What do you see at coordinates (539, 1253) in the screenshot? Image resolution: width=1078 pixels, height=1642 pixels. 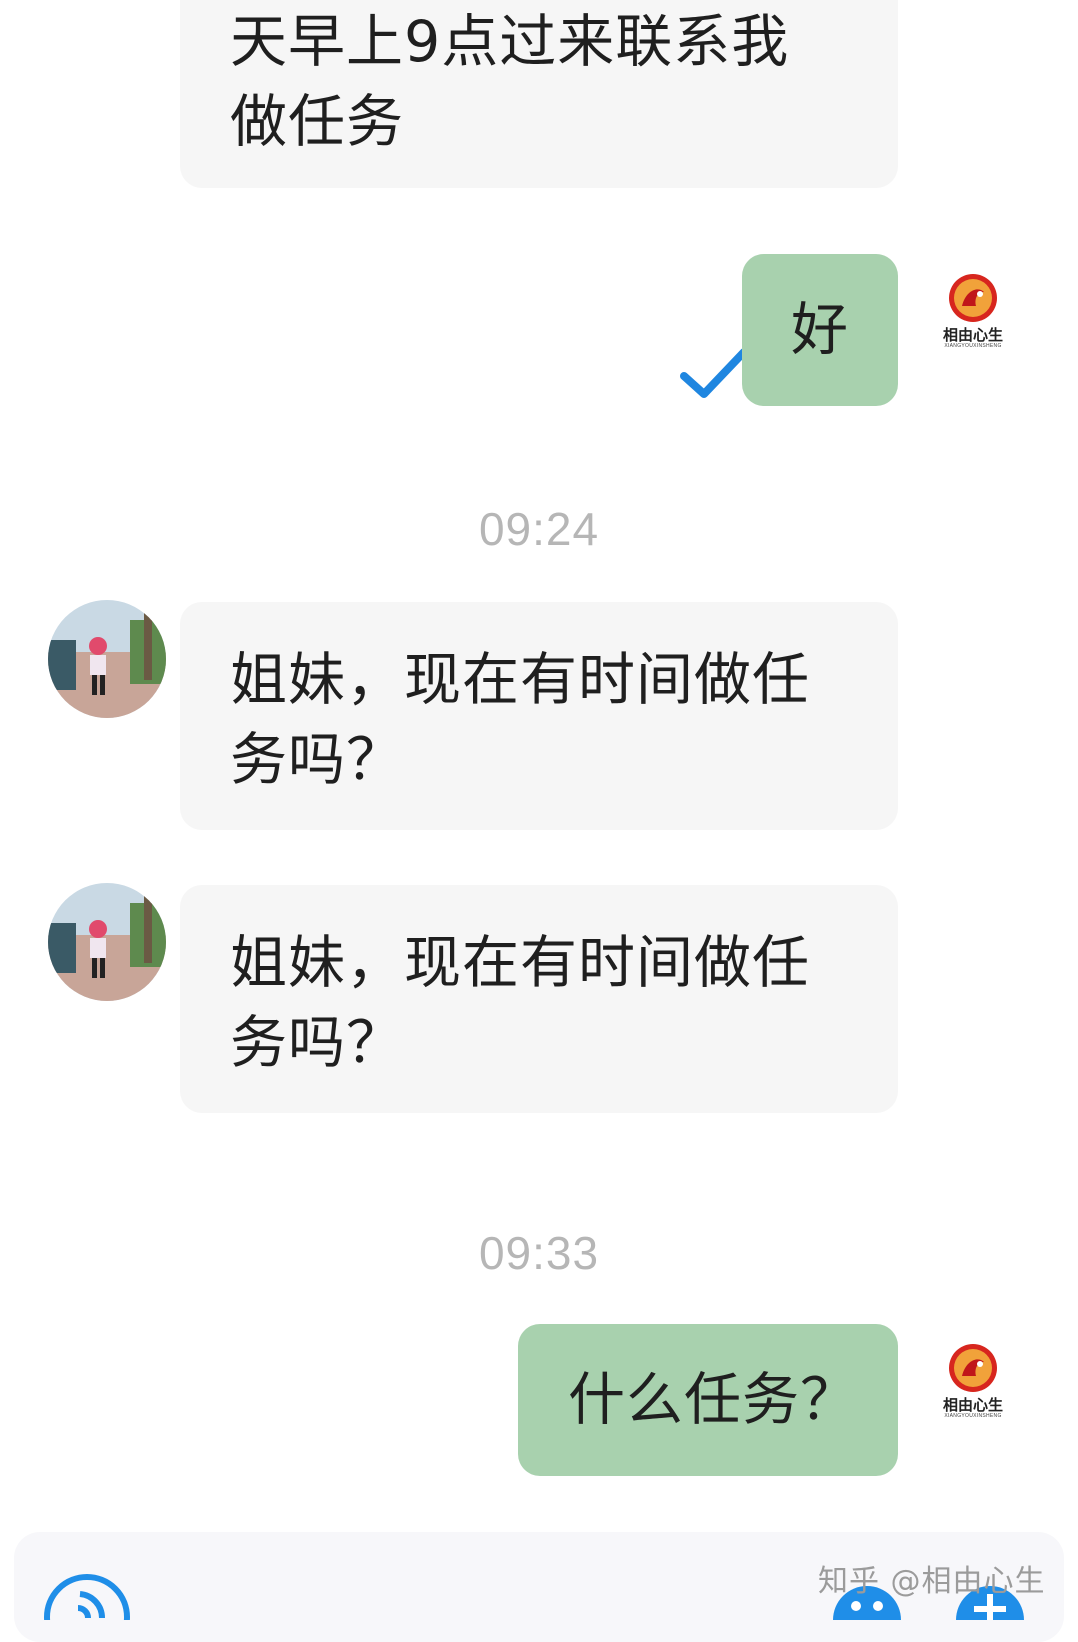 I see `timestamp: 09:33` at bounding box center [539, 1253].